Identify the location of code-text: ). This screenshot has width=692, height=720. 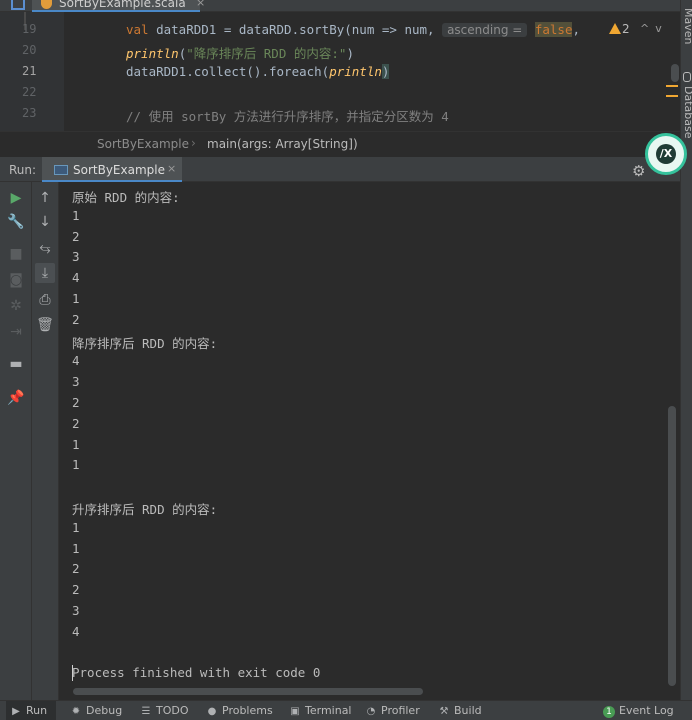
(350, 53).